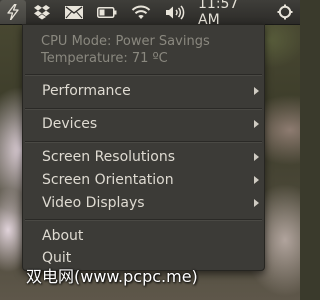 Image resolution: width=320 pixels, height=300 pixels. I want to click on dropbox-icon, so click(42, 12).